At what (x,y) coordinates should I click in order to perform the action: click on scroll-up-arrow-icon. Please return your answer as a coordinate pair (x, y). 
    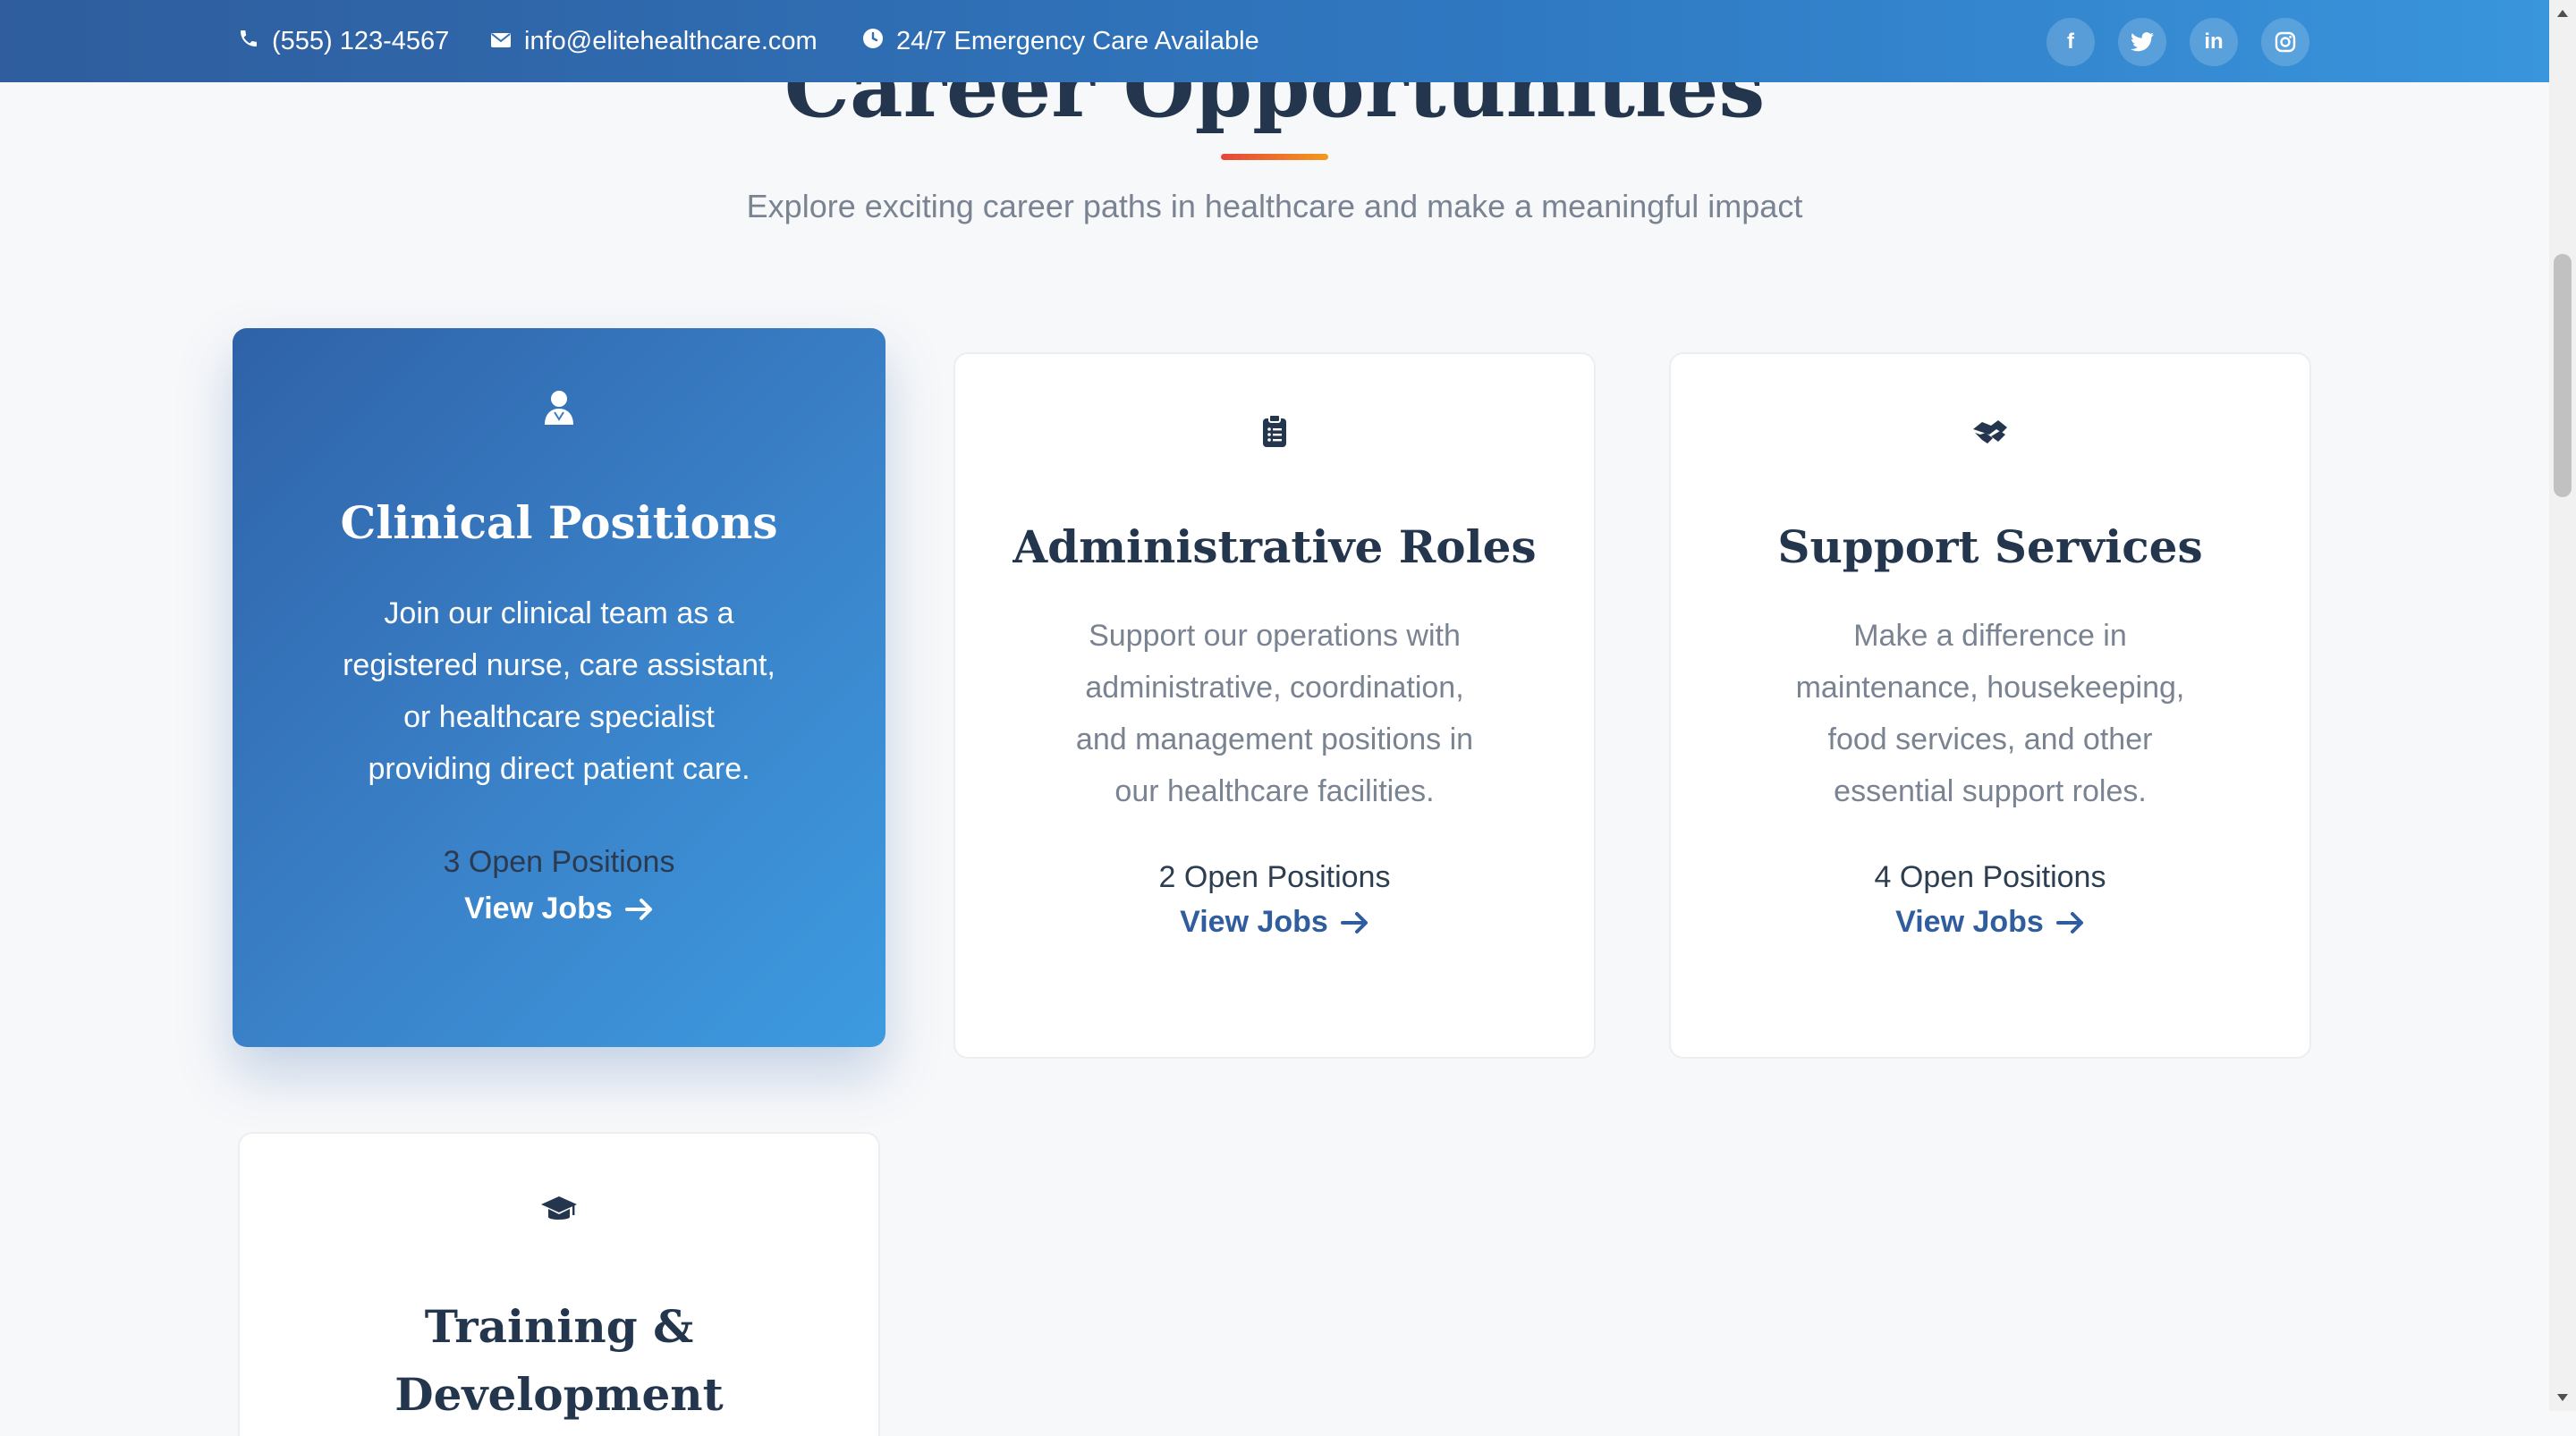
    Looking at the image, I should click on (2562, 13).